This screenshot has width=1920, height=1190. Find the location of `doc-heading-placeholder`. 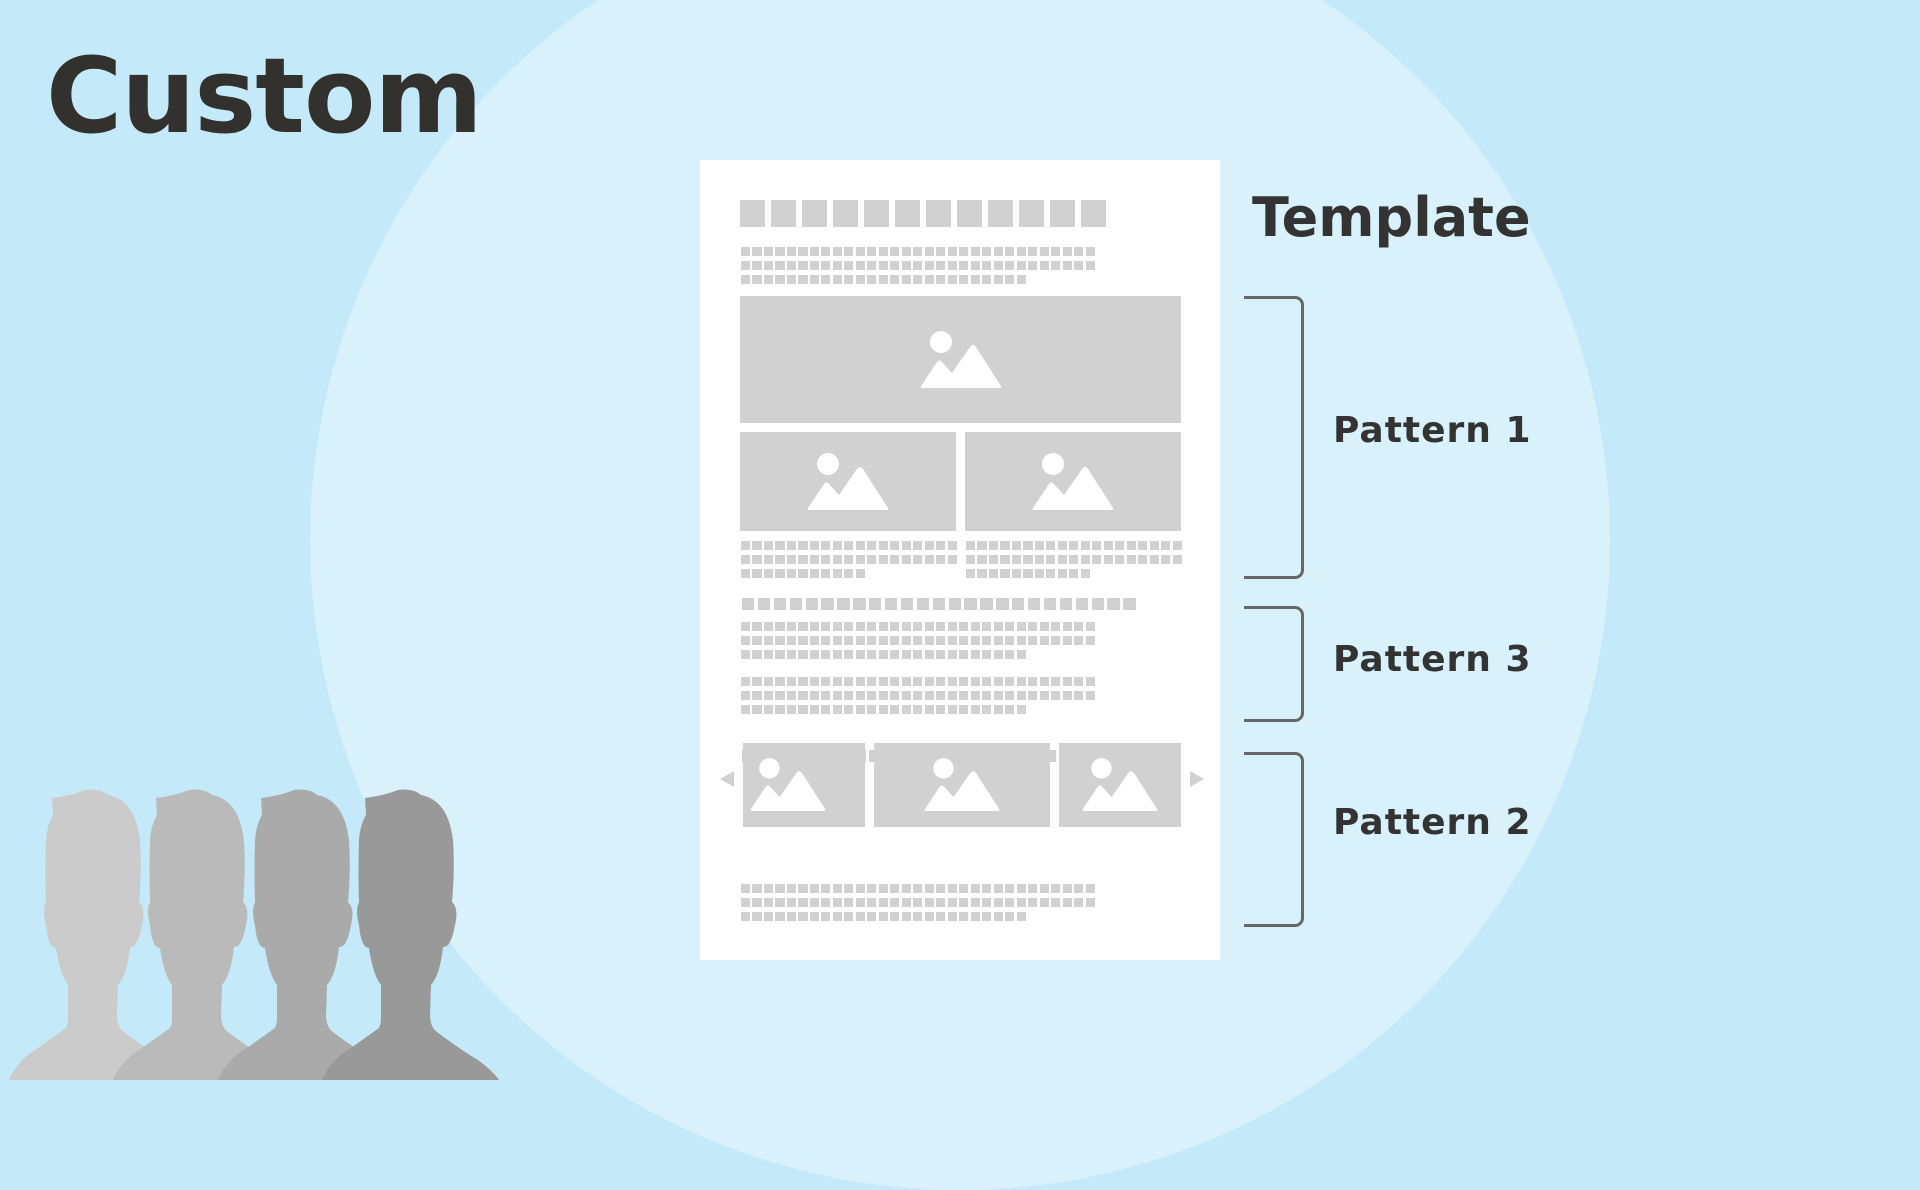

doc-heading-placeholder is located at coordinates (923, 213).